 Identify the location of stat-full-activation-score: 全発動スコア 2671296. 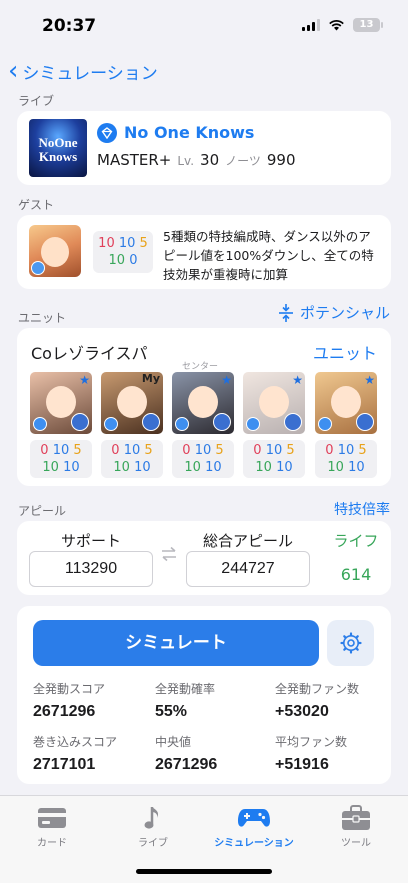
(69, 701).